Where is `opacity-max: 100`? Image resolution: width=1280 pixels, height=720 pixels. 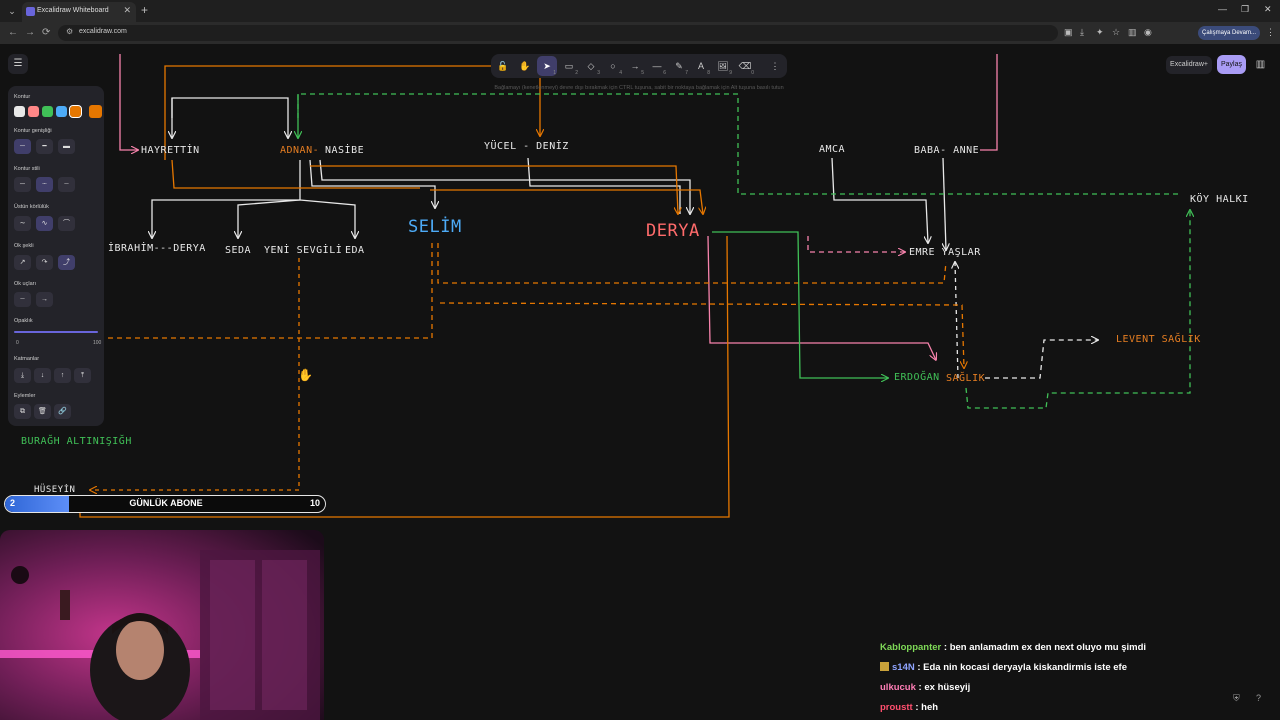
opacity-max: 100 is located at coordinates (97, 343).